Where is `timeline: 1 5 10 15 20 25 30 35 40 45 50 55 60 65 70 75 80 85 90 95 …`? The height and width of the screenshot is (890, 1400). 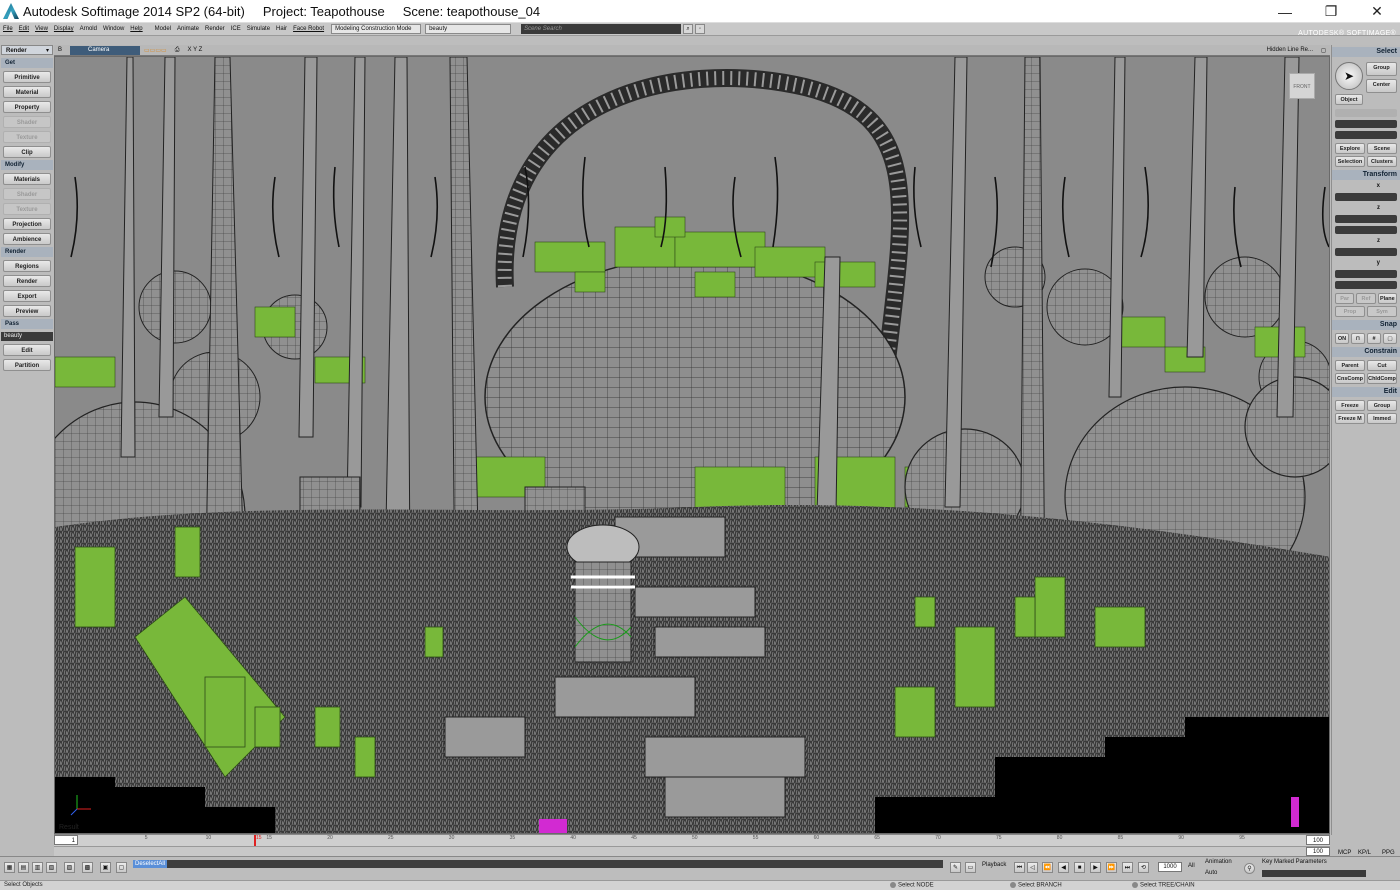 timeline: 1 5 10 15 20 25 30 35 40 45 50 55 60 65 70 75 80 85 90 95 … is located at coordinates (692, 840).